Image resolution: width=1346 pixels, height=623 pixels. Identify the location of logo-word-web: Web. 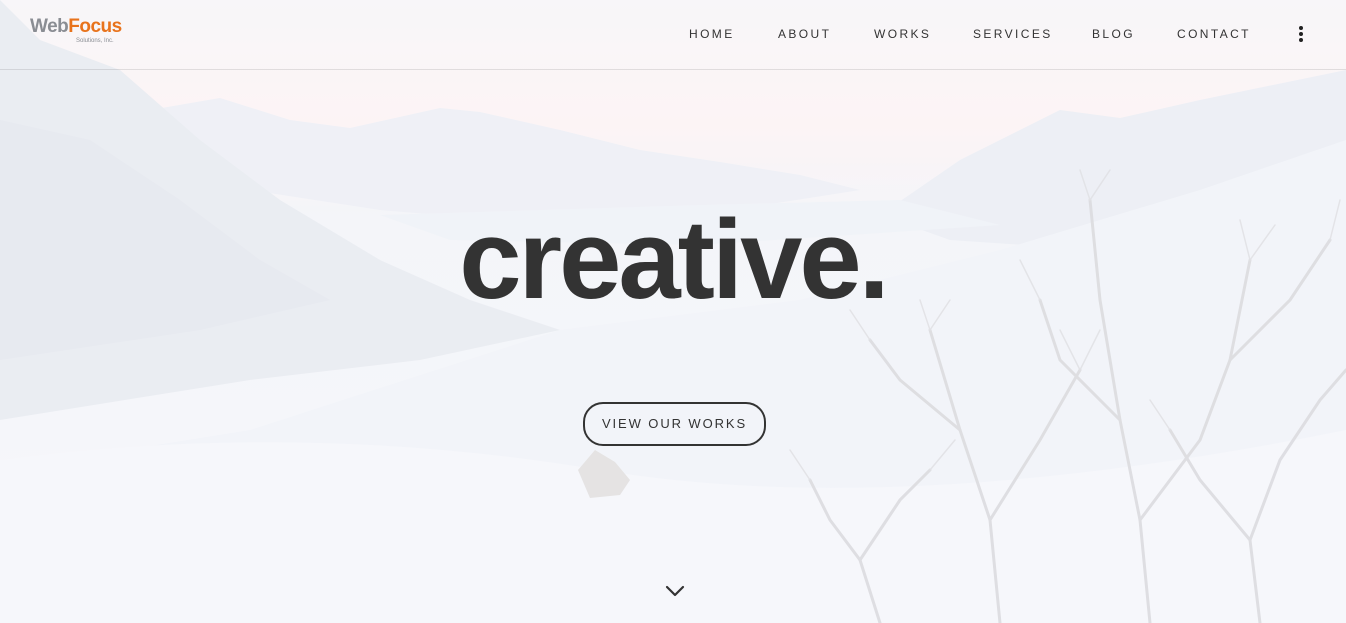
(49, 26).